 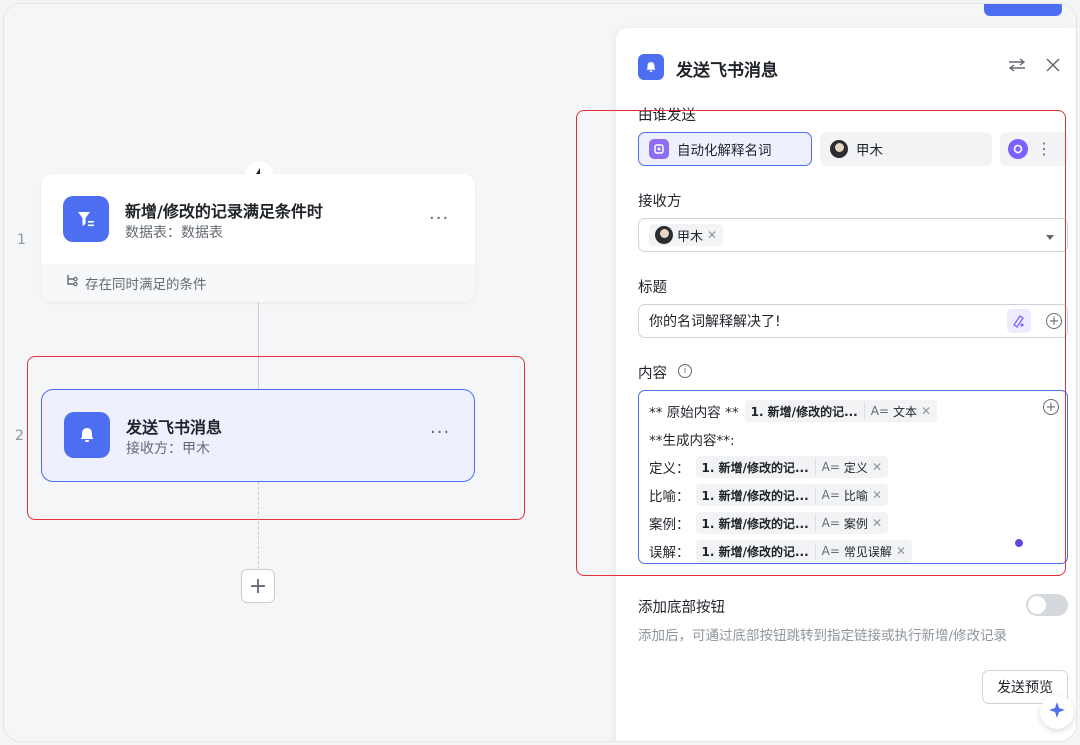 I want to click on condition-label: 存在同时满足的条件, so click(x=146, y=285).